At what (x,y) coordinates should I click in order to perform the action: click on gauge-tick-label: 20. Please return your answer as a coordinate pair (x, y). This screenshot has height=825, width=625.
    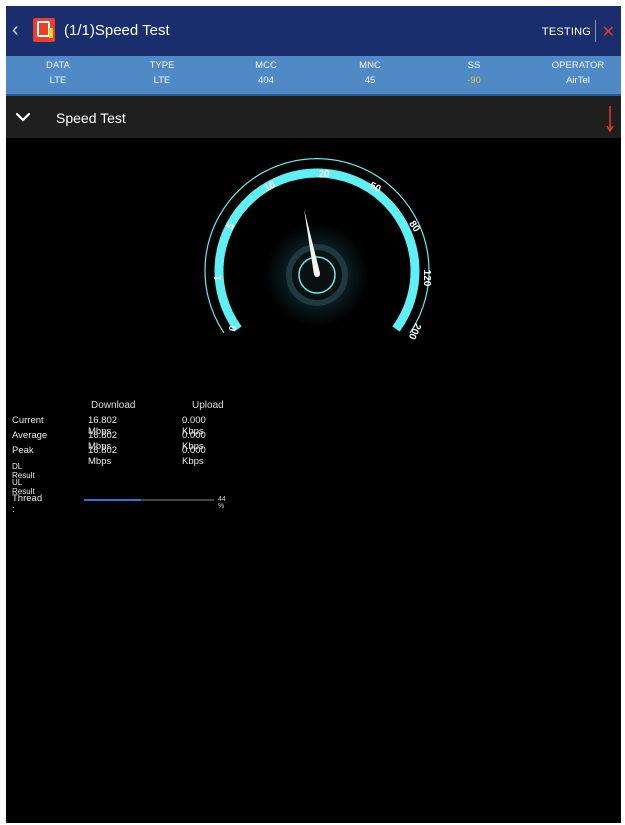
    Looking at the image, I should click on (324, 174).